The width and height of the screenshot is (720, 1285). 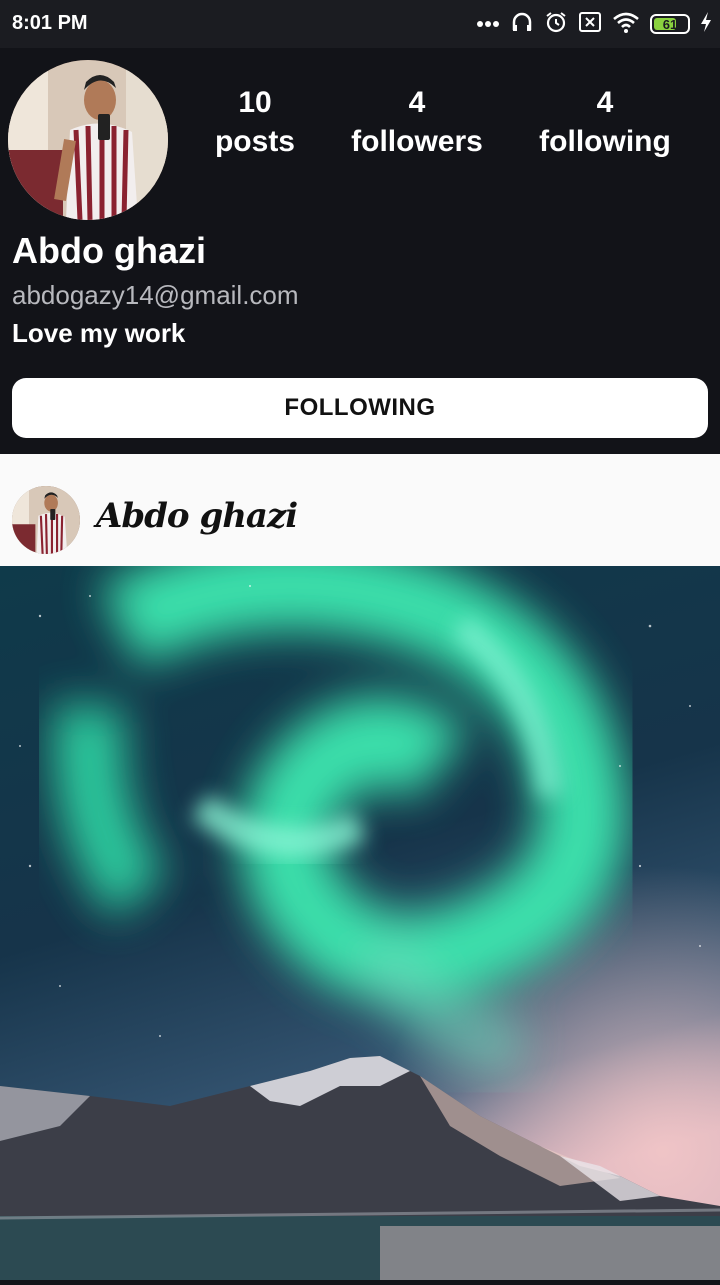 What do you see at coordinates (417, 102) in the screenshot?
I see `followers-count: 4` at bounding box center [417, 102].